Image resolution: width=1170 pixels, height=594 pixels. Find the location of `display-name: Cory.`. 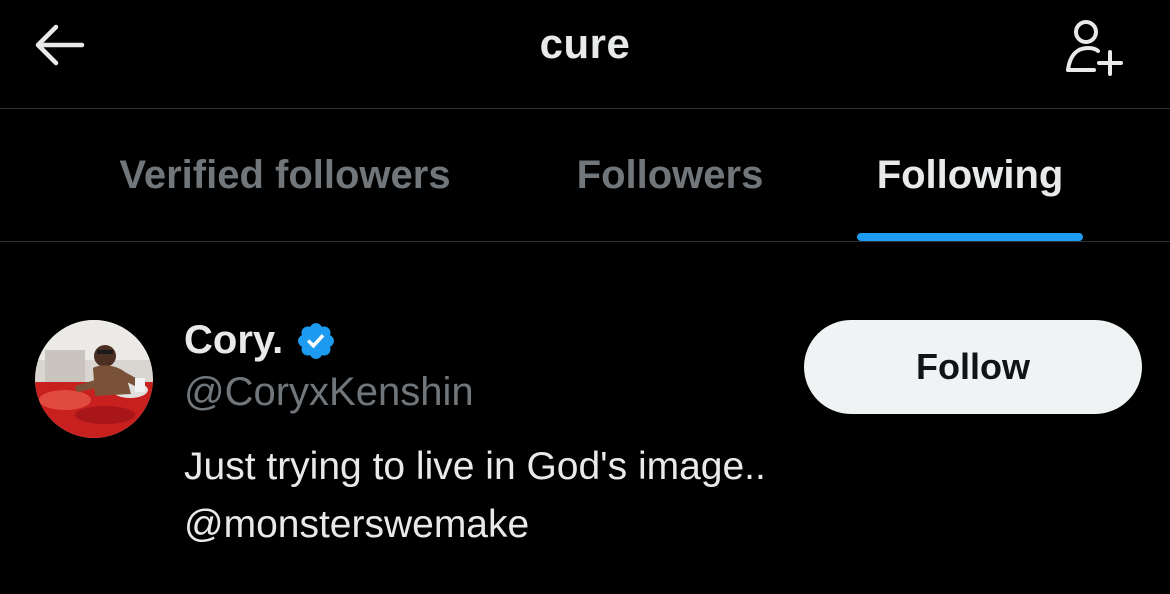

display-name: Cory. is located at coordinates (234, 340).